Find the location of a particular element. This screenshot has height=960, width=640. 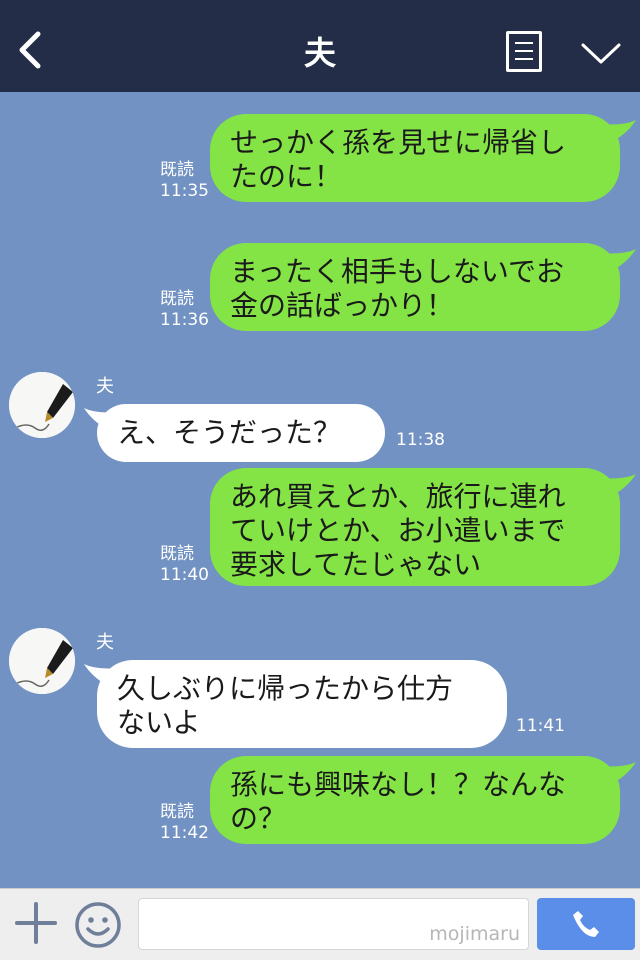

watermark: mojimaru is located at coordinates (474, 934).